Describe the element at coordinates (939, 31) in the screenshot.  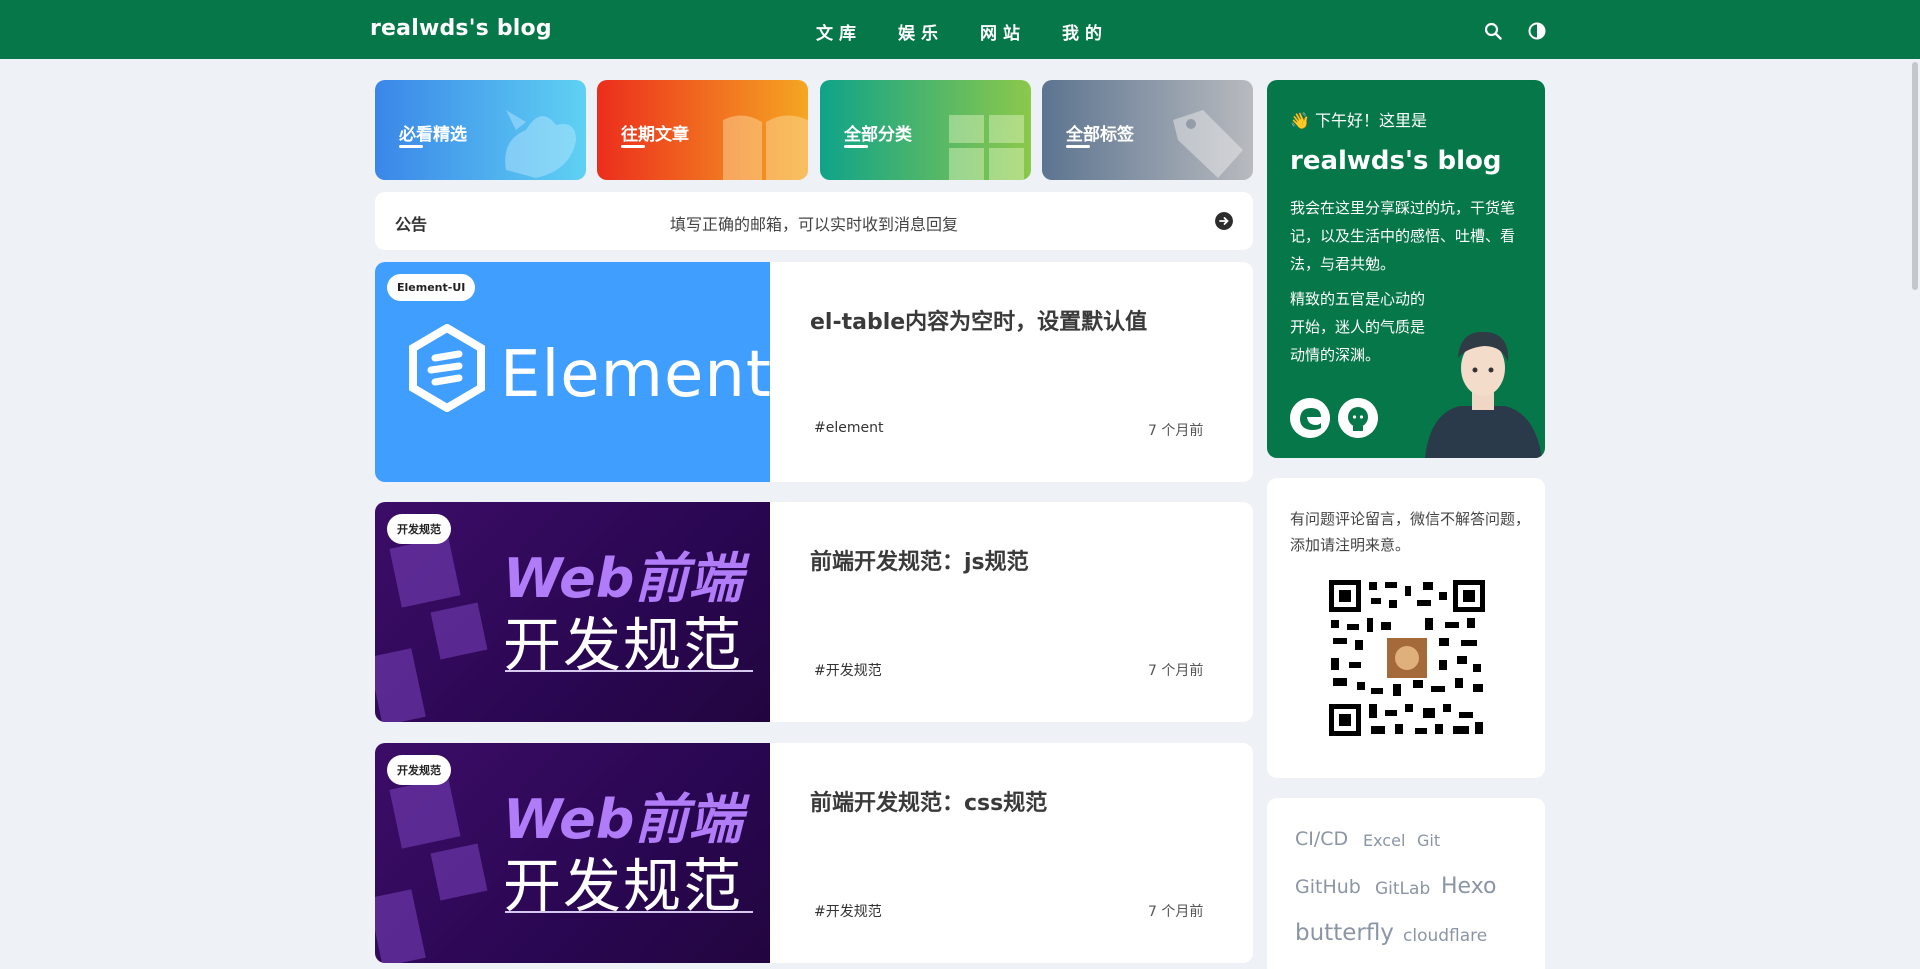
I see `menu-item-entertainment: 娱乐` at that location.